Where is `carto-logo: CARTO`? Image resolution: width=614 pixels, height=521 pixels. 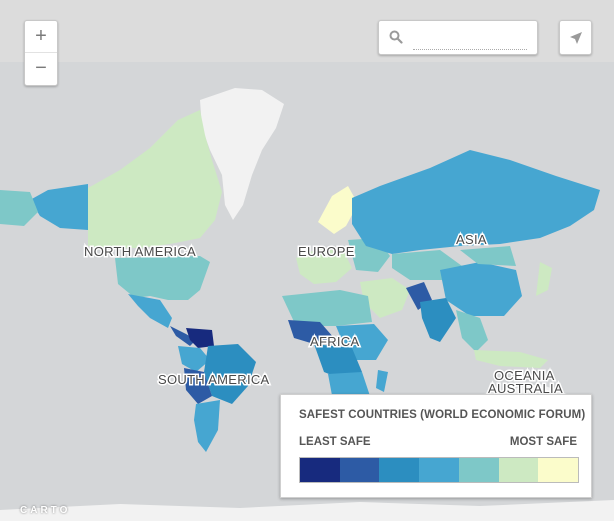
carto-logo: CARTO is located at coordinates (45, 510).